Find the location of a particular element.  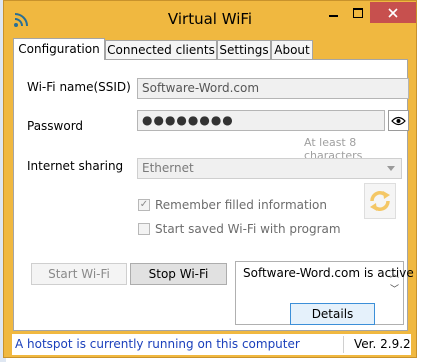

minimize-icon is located at coordinates (333, 15).